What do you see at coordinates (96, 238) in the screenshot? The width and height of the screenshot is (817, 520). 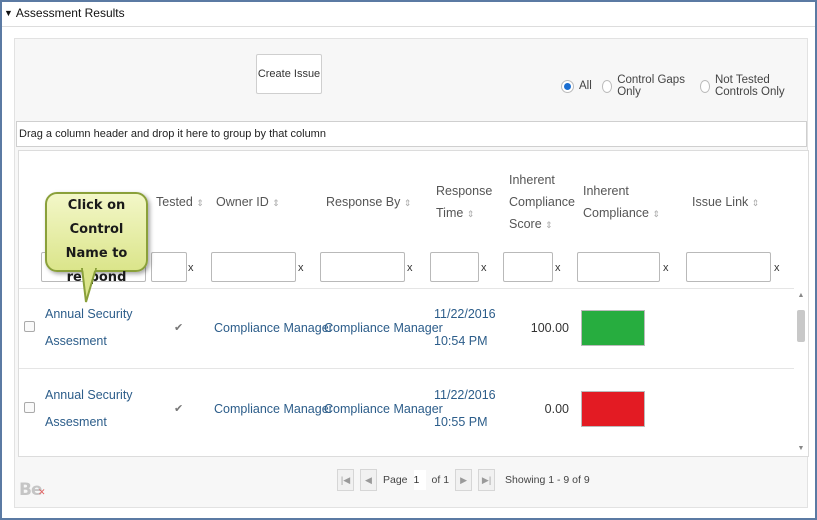 I see `instruction-callout: Click on Control Name to respond` at bounding box center [96, 238].